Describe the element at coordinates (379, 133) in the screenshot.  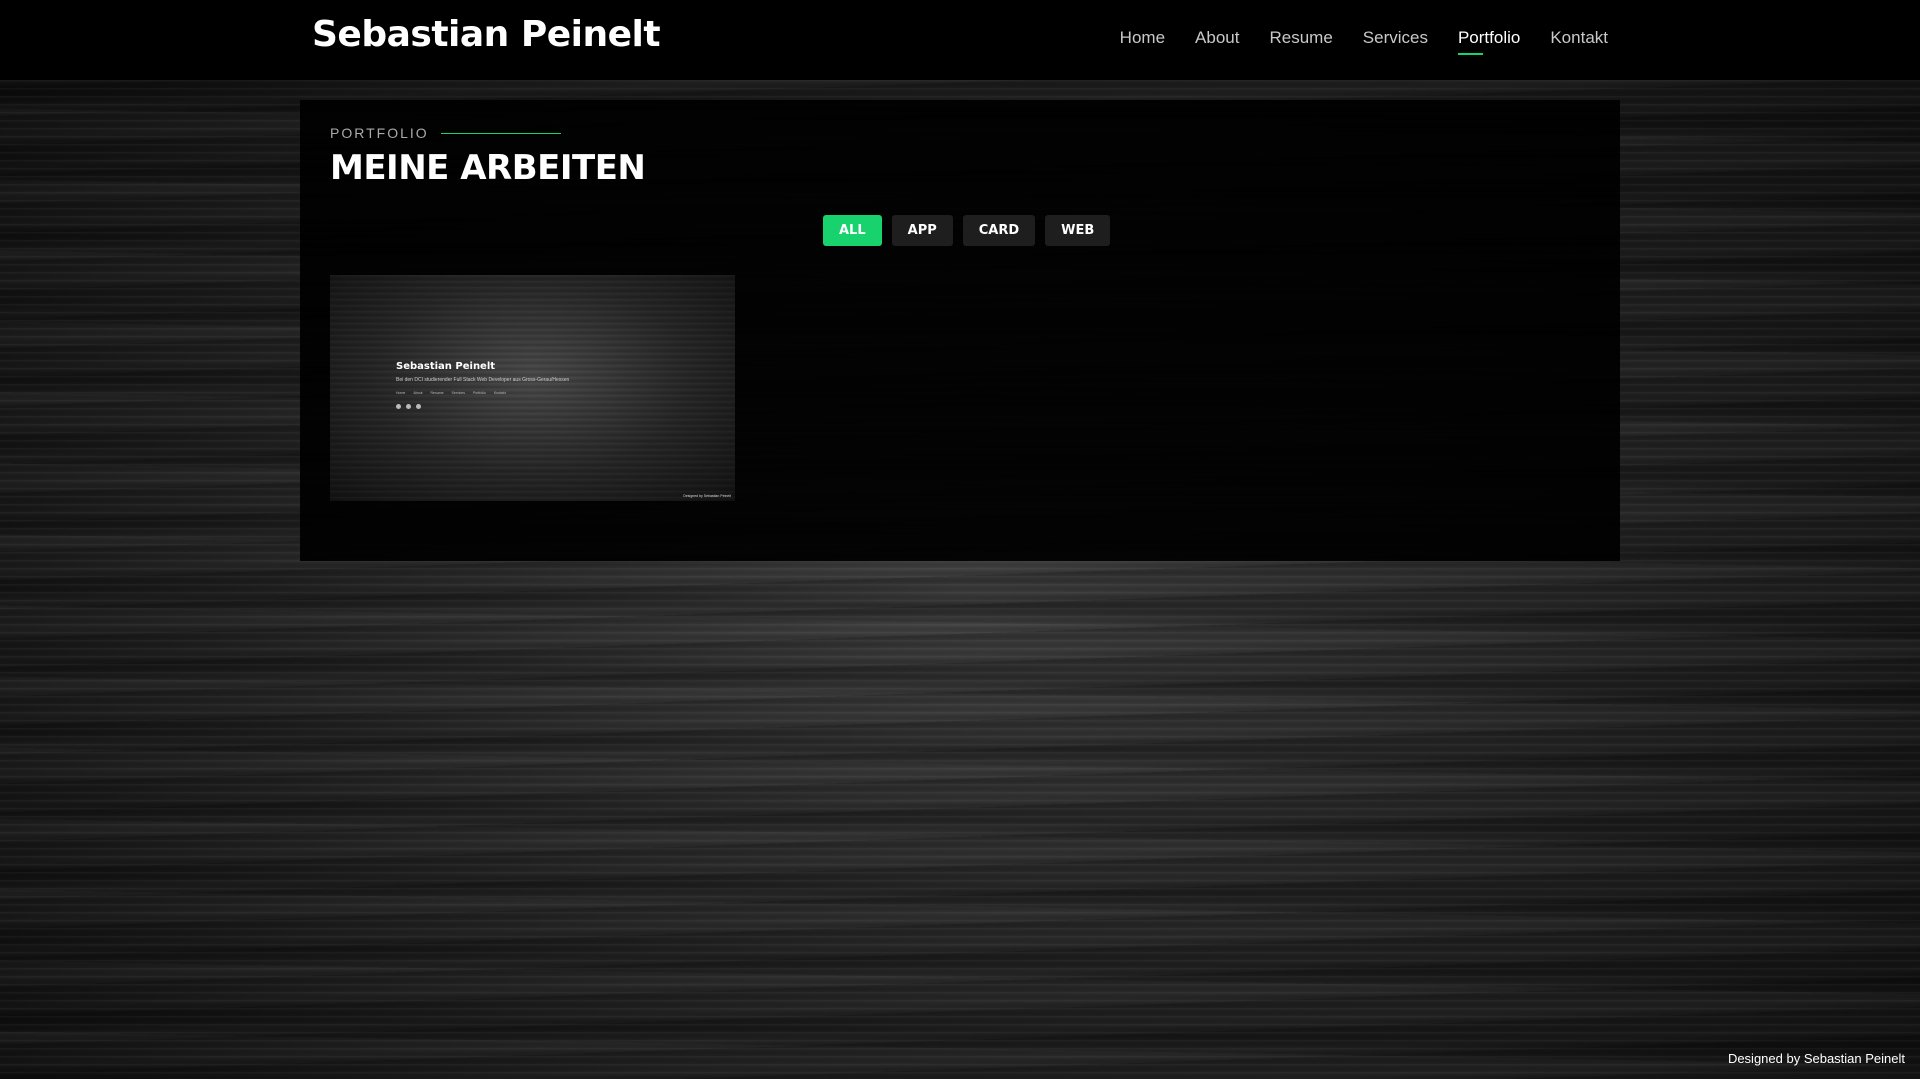
I see `section-label-text: PORTFOLIO` at that location.